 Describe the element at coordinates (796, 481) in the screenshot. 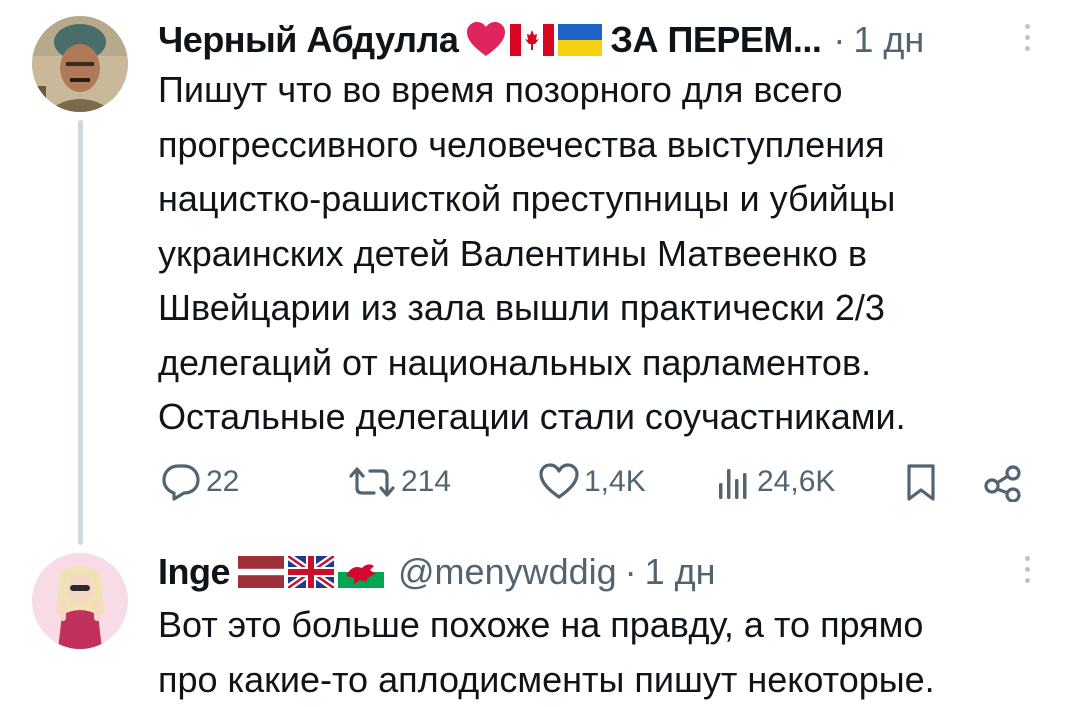

I see `views-count: 24,6K` at that location.